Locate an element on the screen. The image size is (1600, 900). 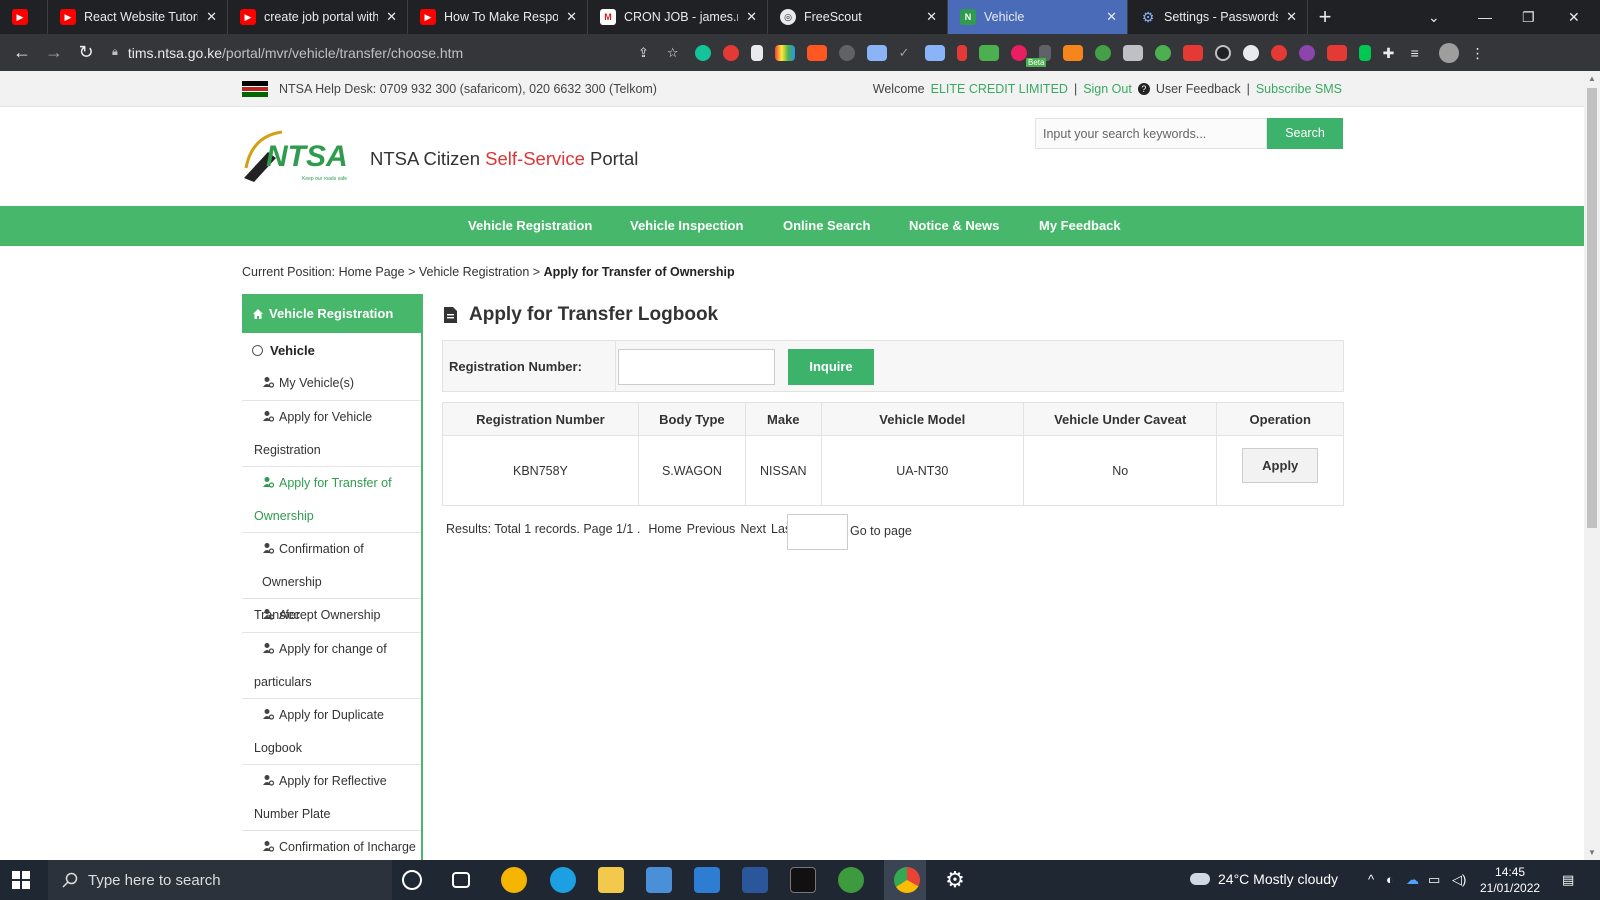
cortana-icon is located at coordinates (412, 880).